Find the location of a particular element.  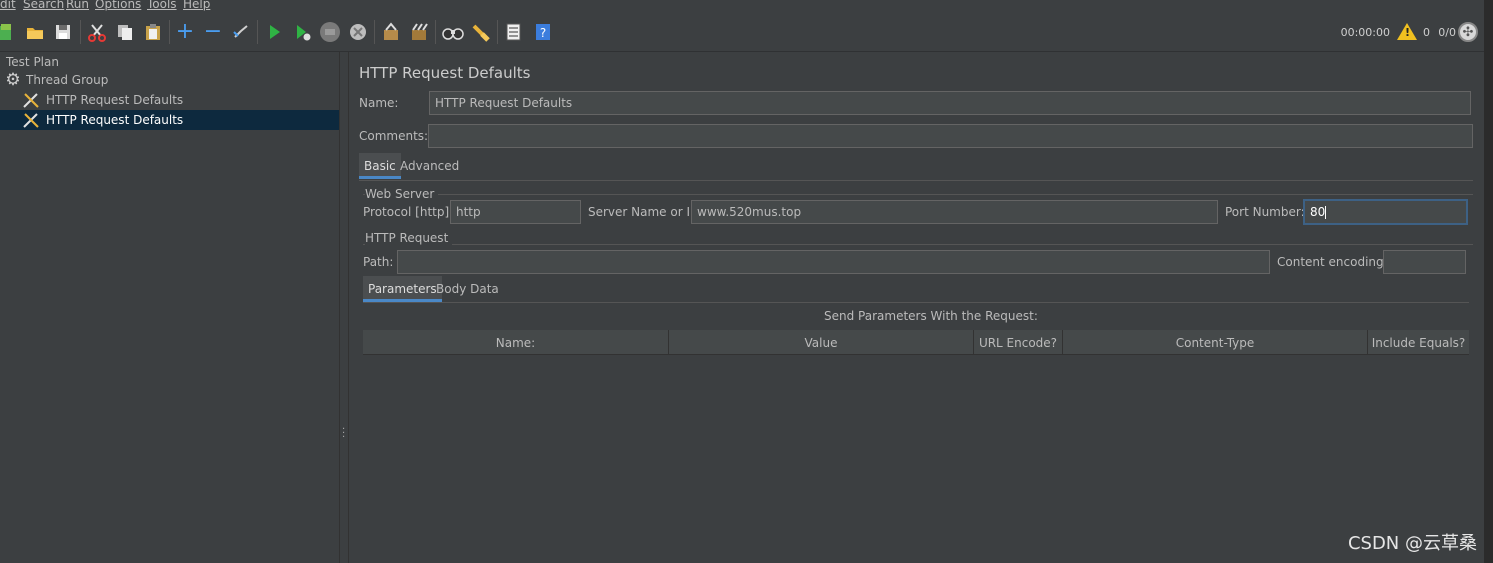

remote-engines-icon: ✣ is located at coordinates (1468, 32).